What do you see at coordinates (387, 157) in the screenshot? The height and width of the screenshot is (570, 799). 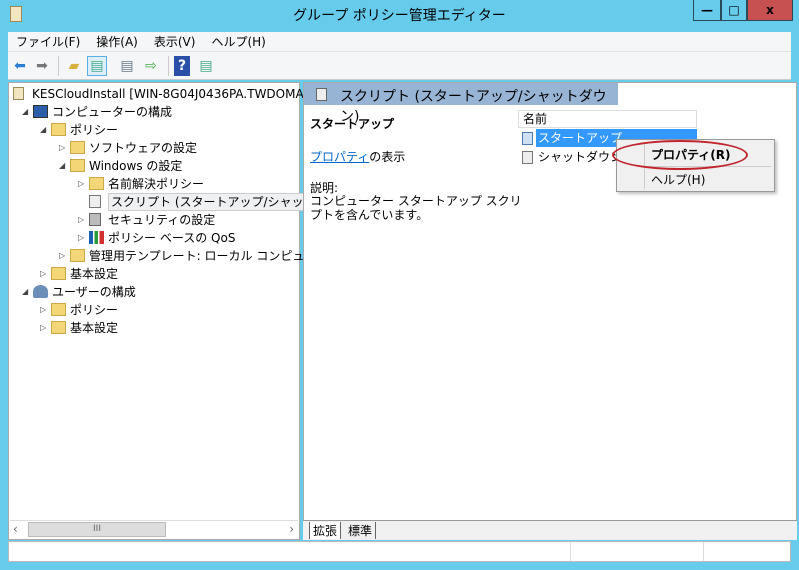 I see `link-suffix: の表示` at bounding box center [387, 157].